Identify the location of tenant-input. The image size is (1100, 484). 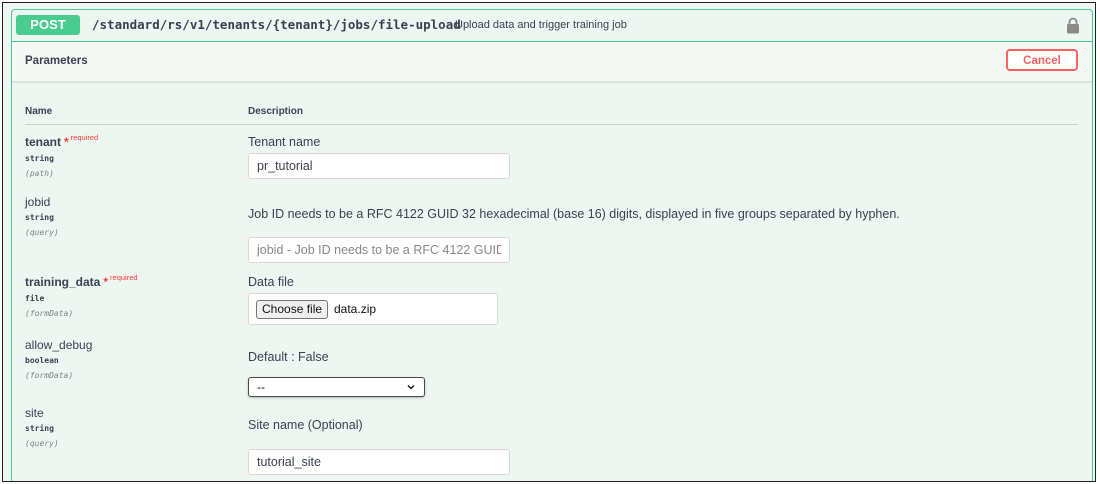
(379, 166).